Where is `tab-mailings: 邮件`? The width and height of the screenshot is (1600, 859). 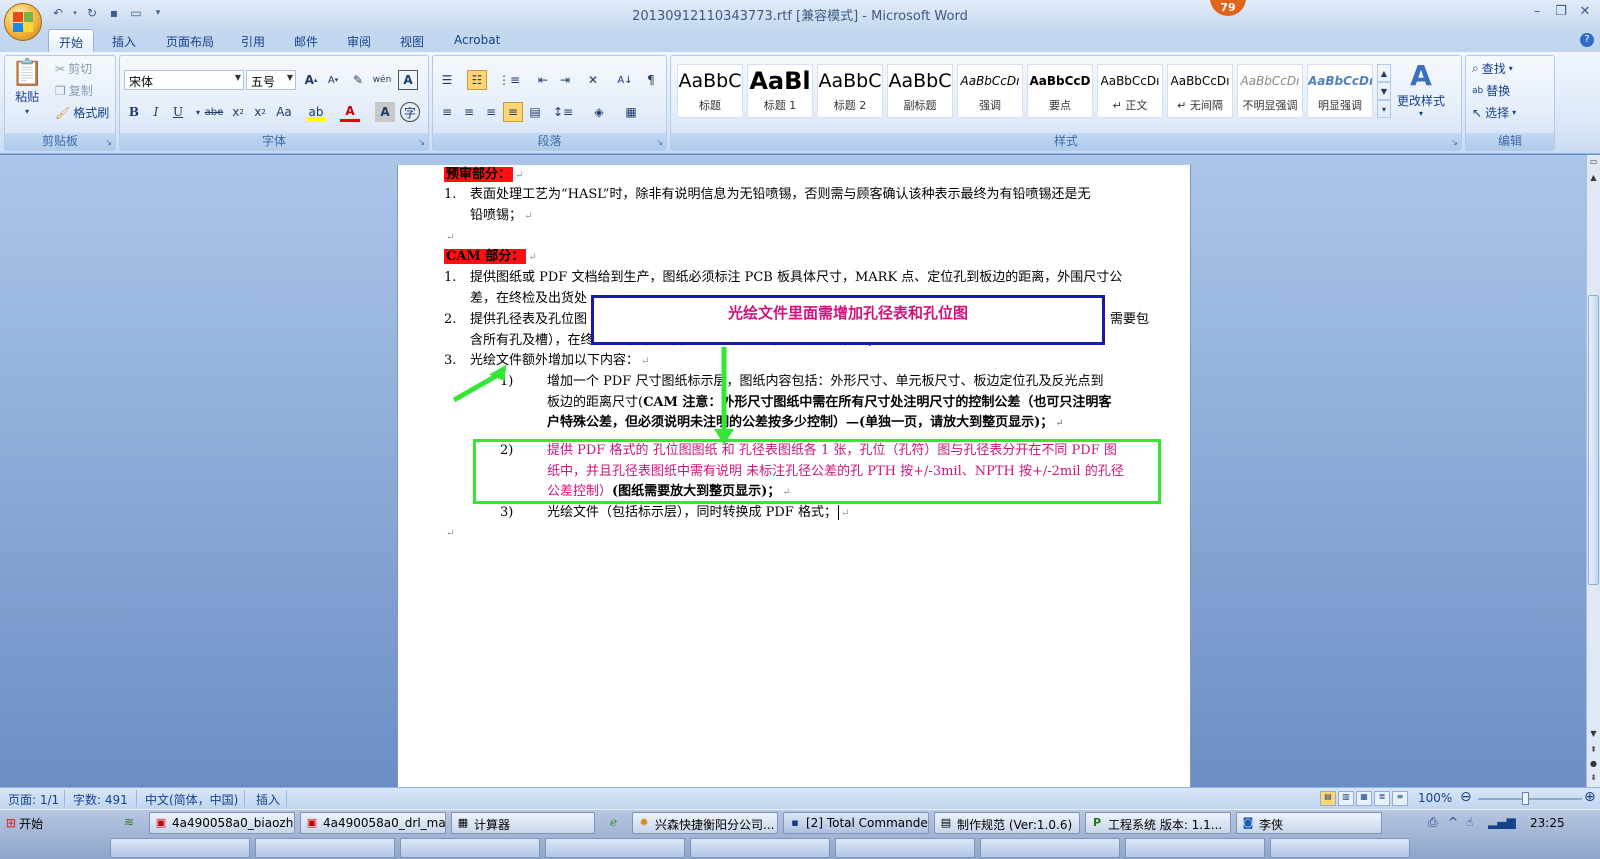
tab-mailings: 邮件 is located at coordinates (306, 40).